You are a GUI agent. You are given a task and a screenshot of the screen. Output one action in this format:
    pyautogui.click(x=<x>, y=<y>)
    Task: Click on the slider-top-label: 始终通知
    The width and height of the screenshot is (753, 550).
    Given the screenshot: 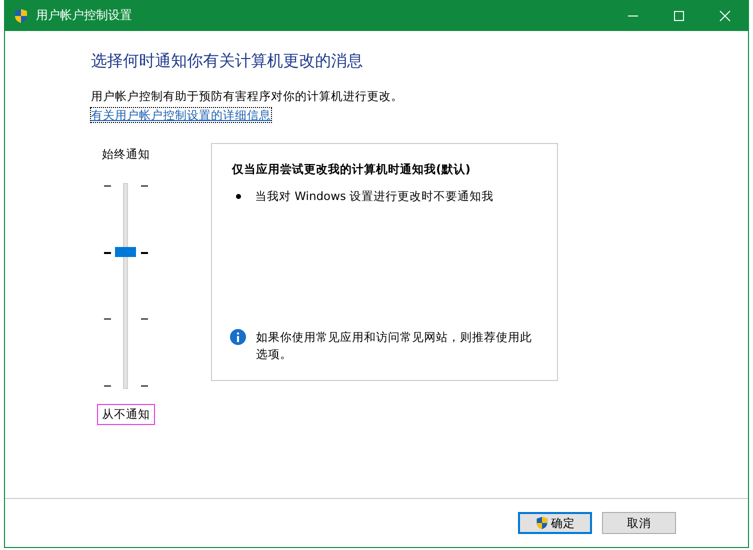 What is the action you would take?
    pyautogui.click(x=126, y=154)
    